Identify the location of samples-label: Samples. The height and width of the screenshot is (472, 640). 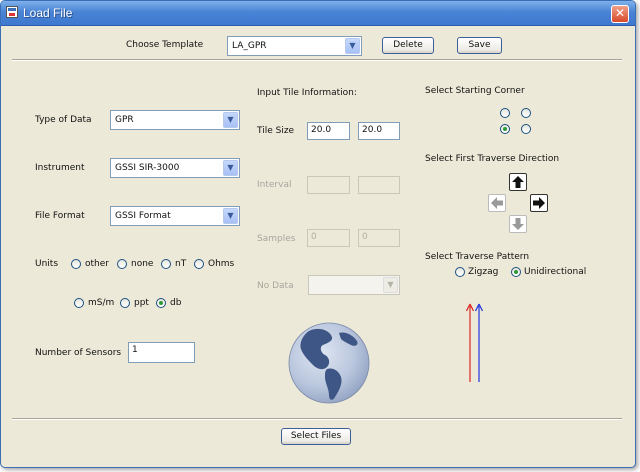
(276, 239).